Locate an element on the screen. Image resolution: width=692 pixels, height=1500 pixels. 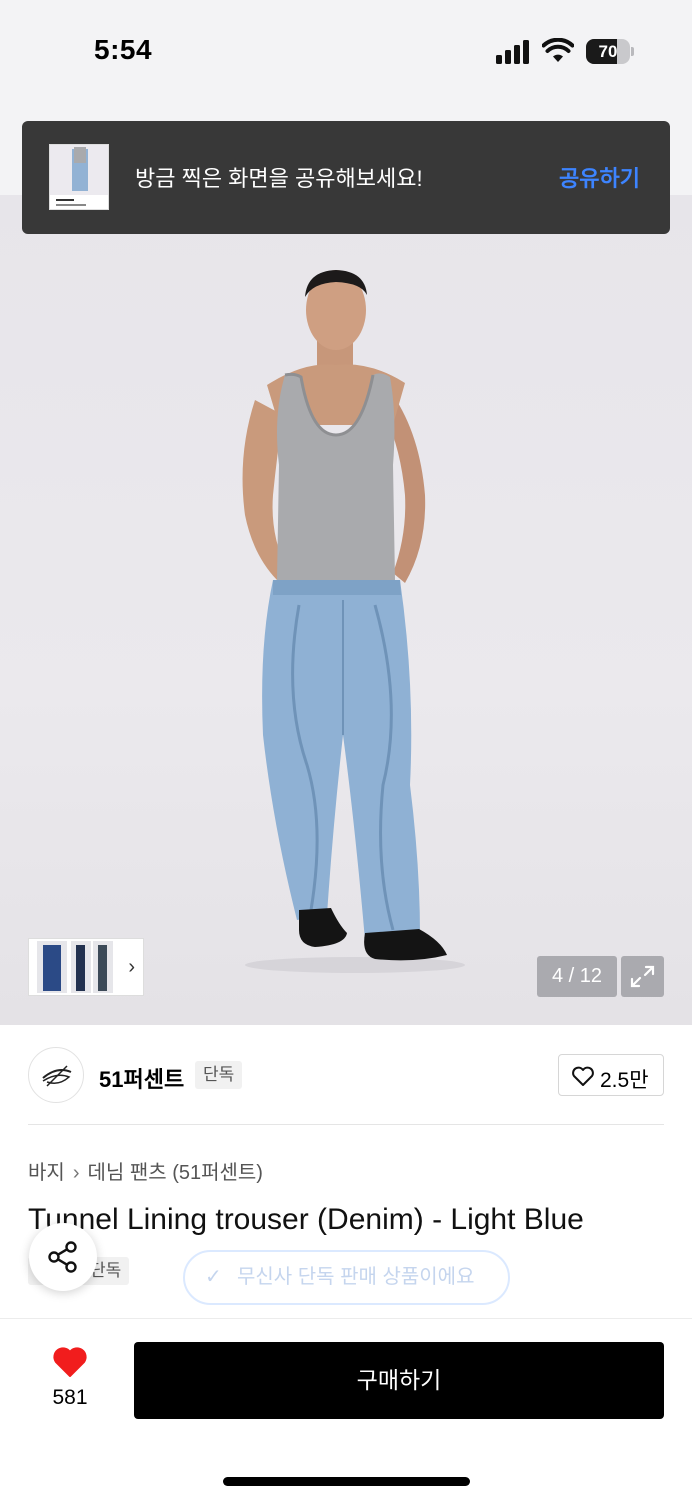
share-now-button: 공유하기 is located at coordinates (599, 177).